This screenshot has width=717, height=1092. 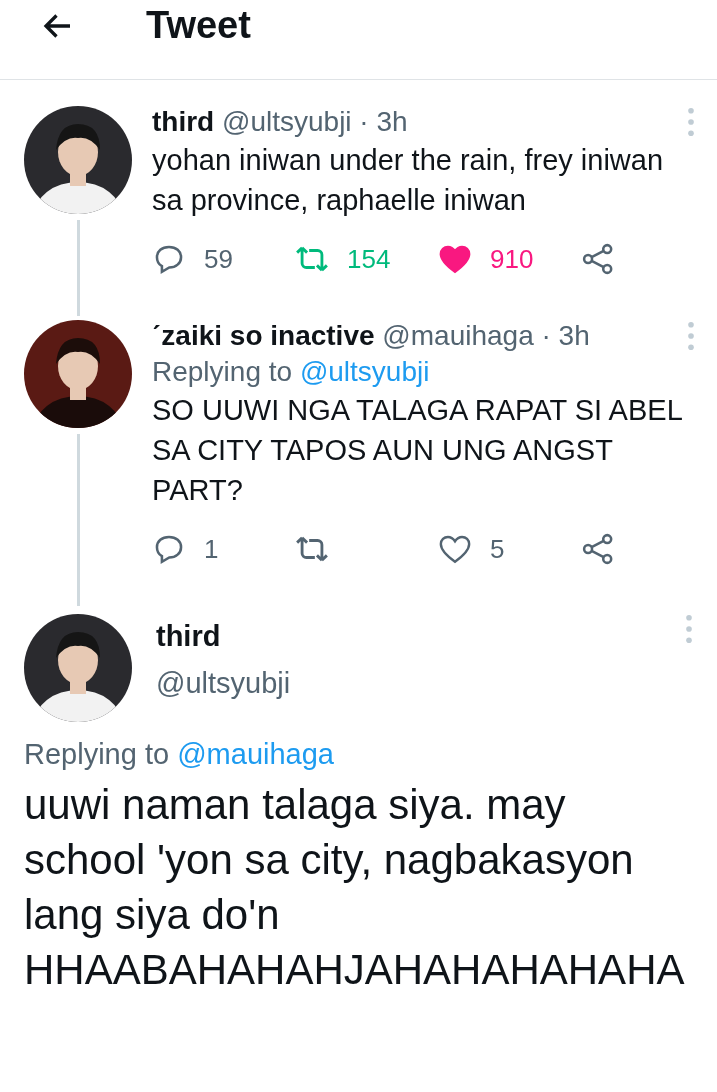 I want to click on tweet-author-line: ˊzaiki so inactive @mauihaga · 3h, so click(x=371, y=336).